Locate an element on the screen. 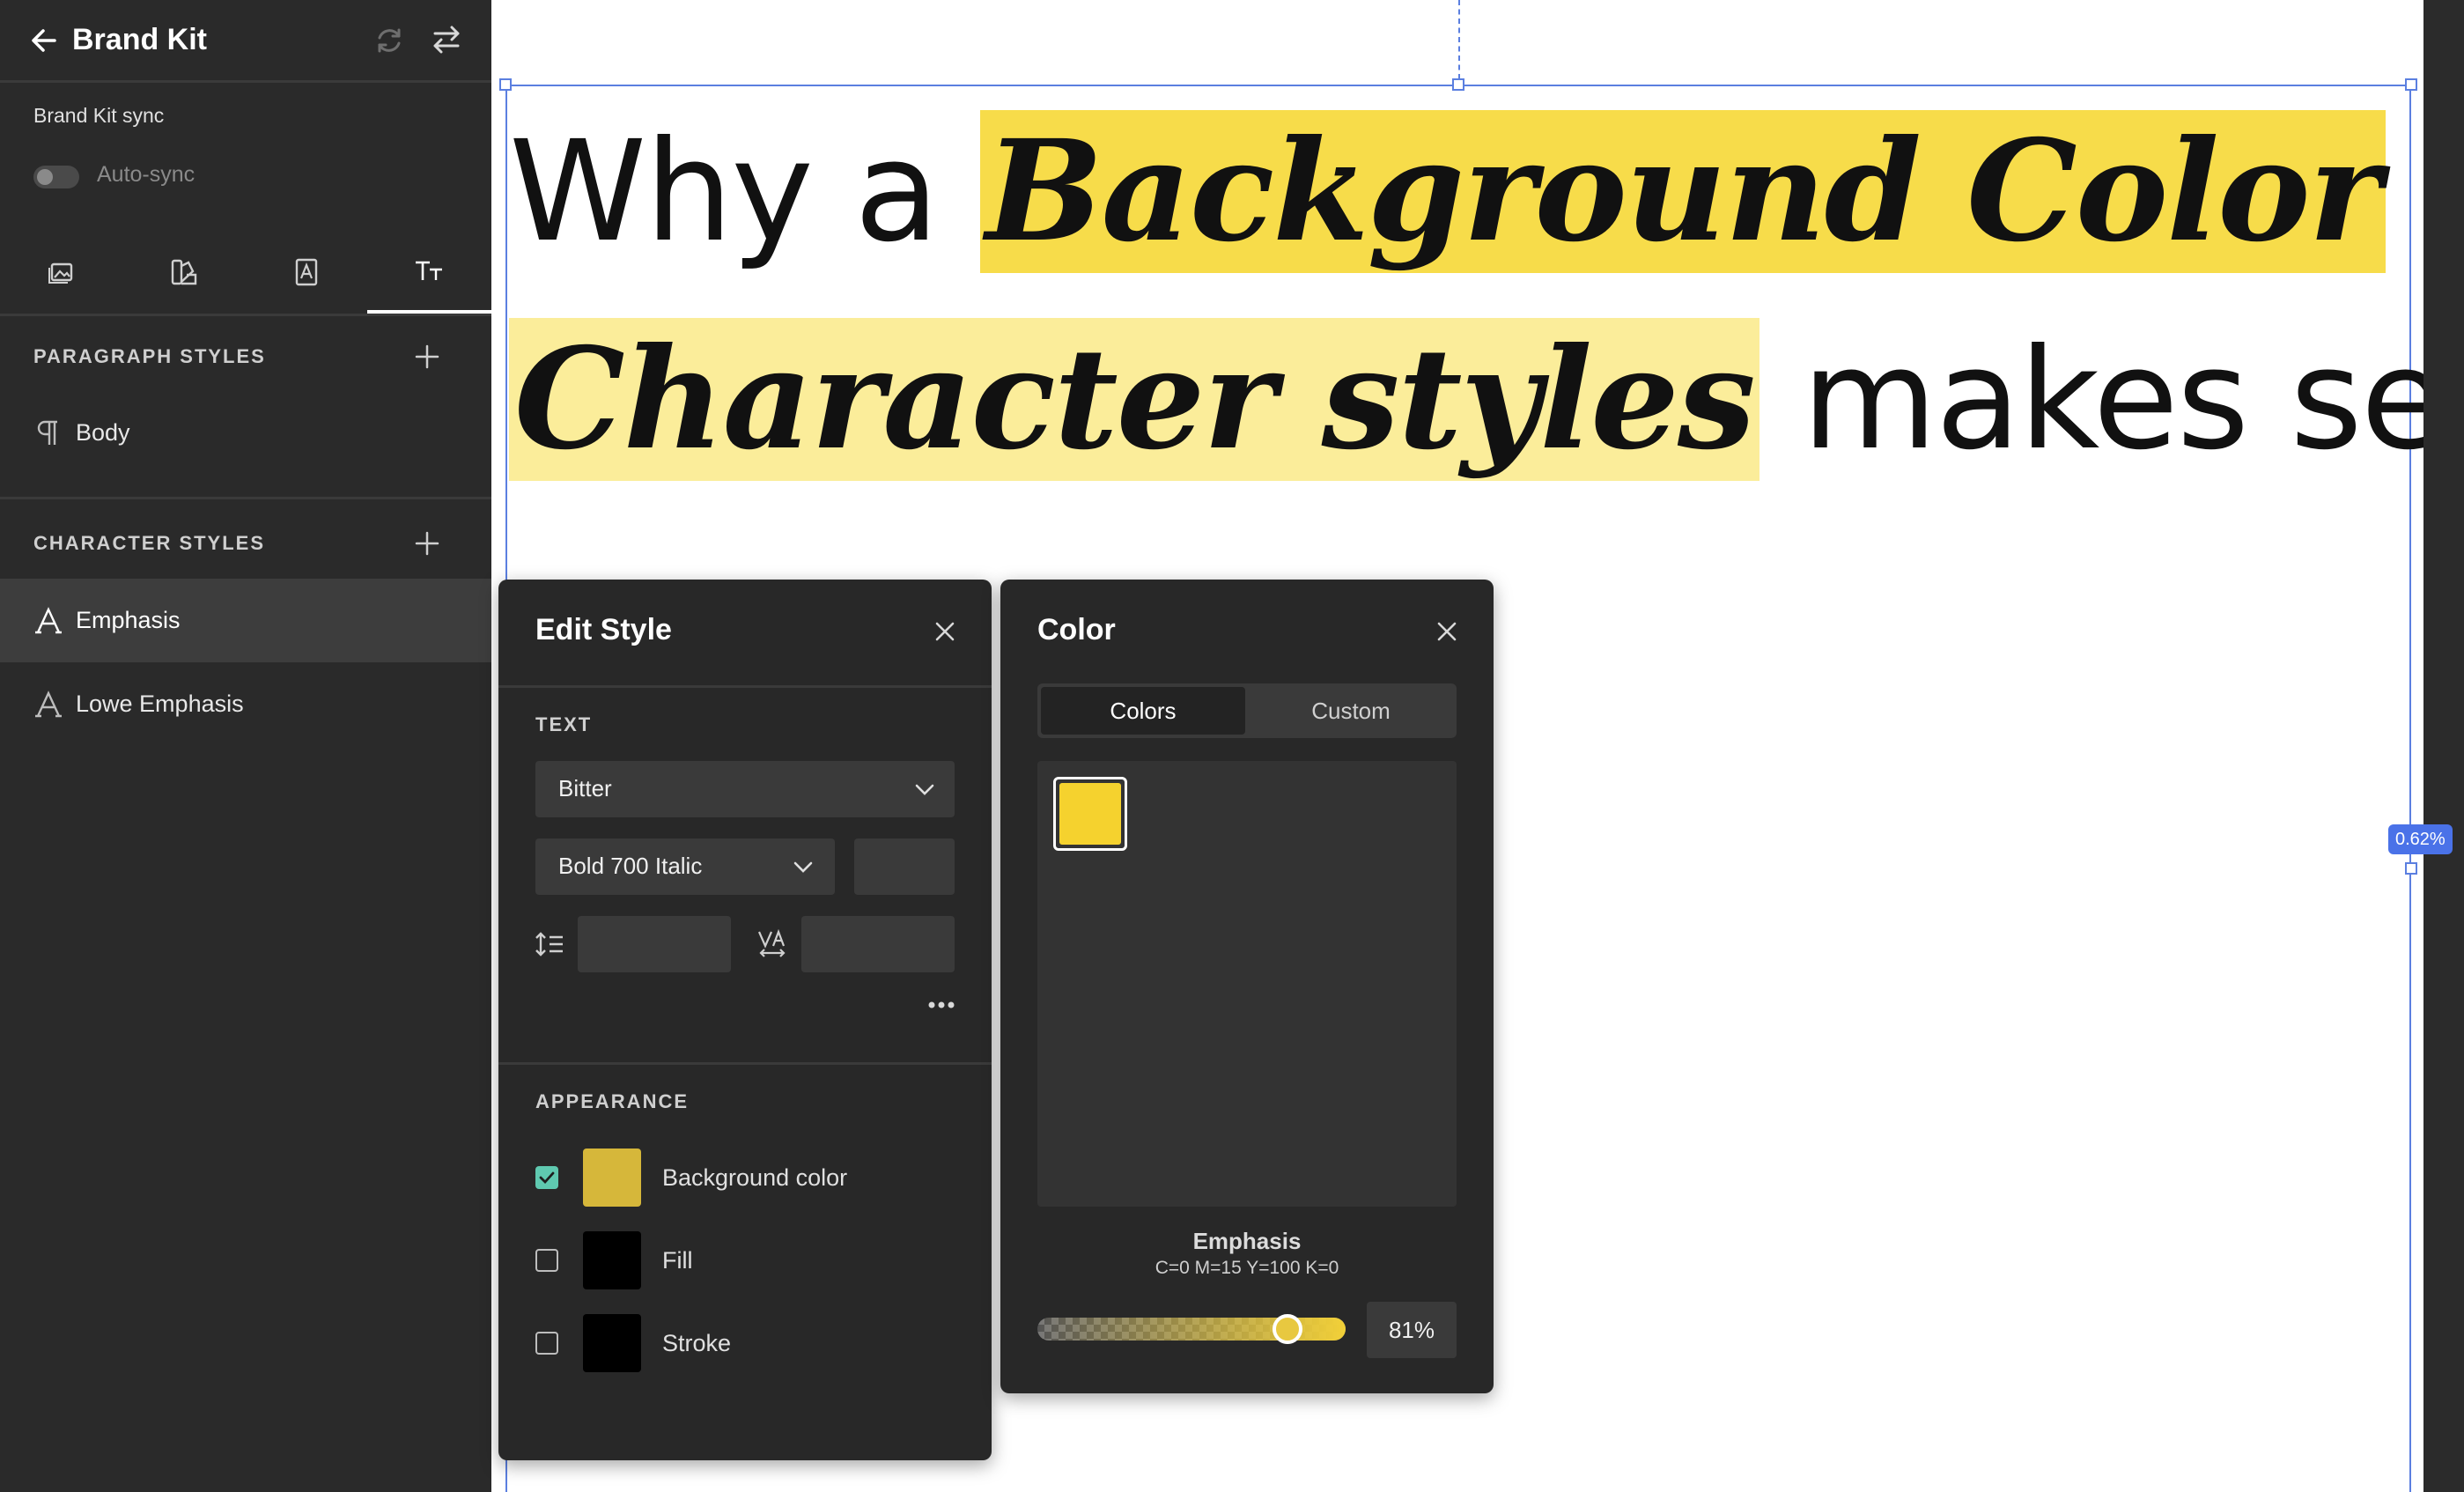 The height and width of the screenshot is (1492, 2464). paragraph-style-body: Body is located at coordinates (245, 433).